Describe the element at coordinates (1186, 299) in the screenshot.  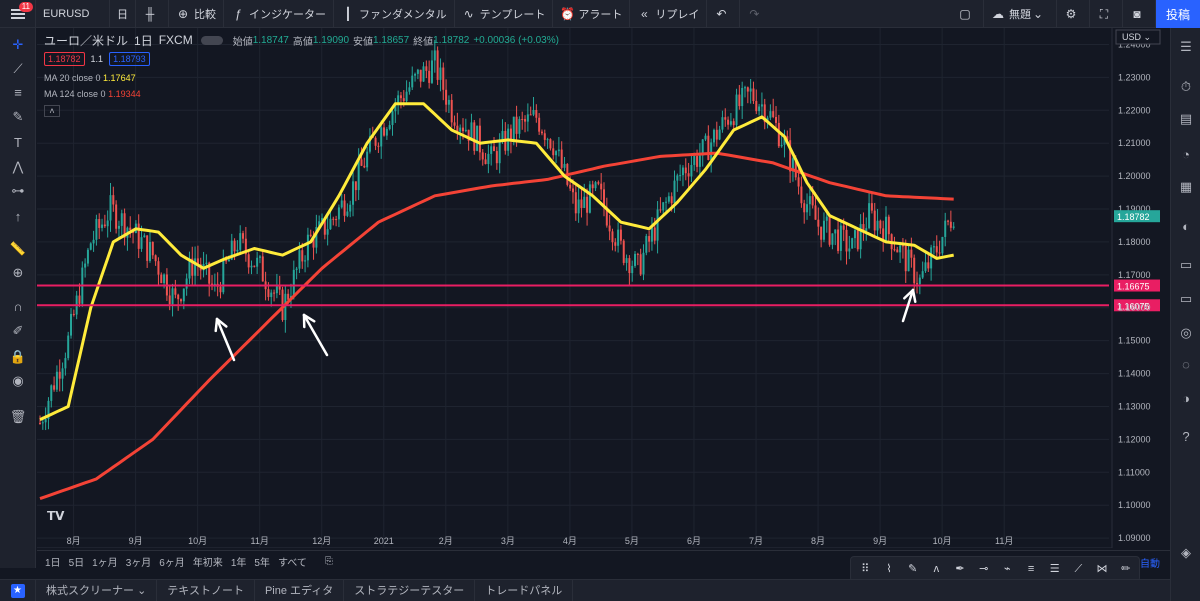
I see `streams-icon: ▭` at that location.